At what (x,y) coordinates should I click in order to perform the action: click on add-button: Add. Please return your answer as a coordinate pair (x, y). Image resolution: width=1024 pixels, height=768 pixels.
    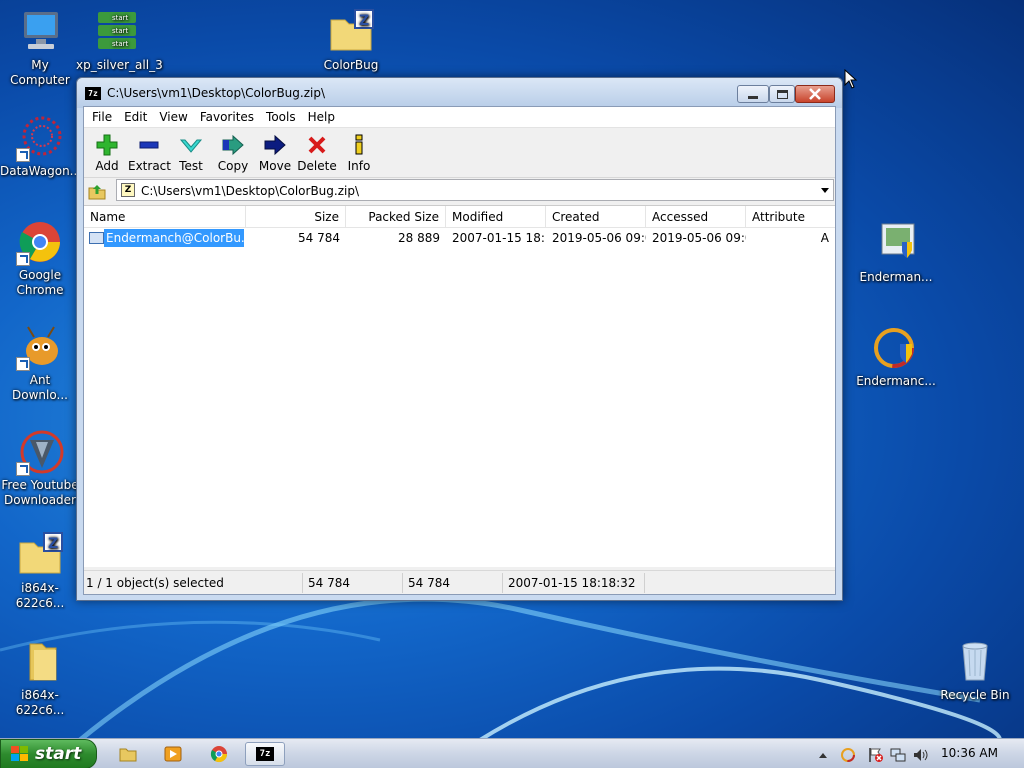
    Looking at the image, I should click on (107, 152).